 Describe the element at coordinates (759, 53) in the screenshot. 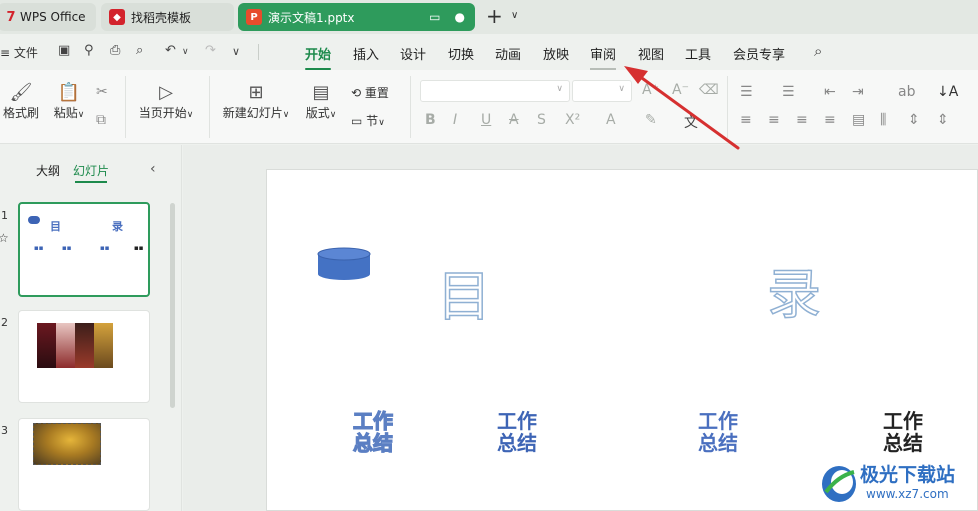

I see `tab-member: 会员专享` at that location.